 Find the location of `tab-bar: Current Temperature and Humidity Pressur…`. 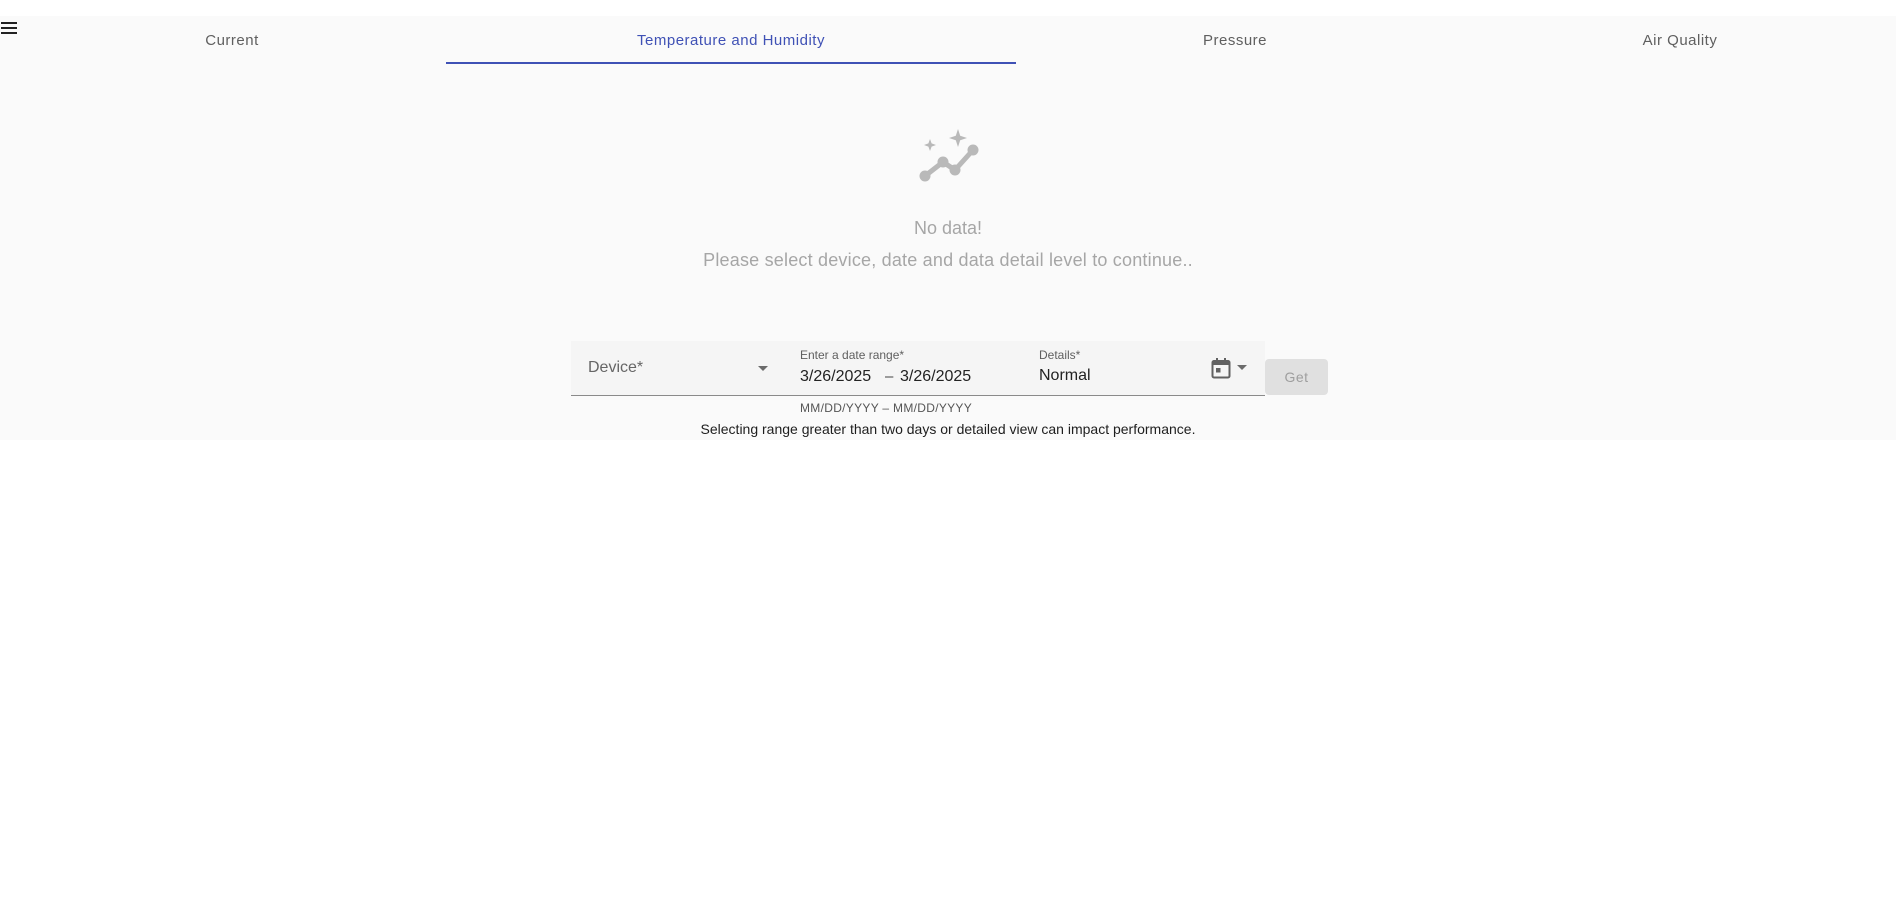

tab-bar: Current Temperature and Humidity Pressur… is located at coordinates (948, 40).